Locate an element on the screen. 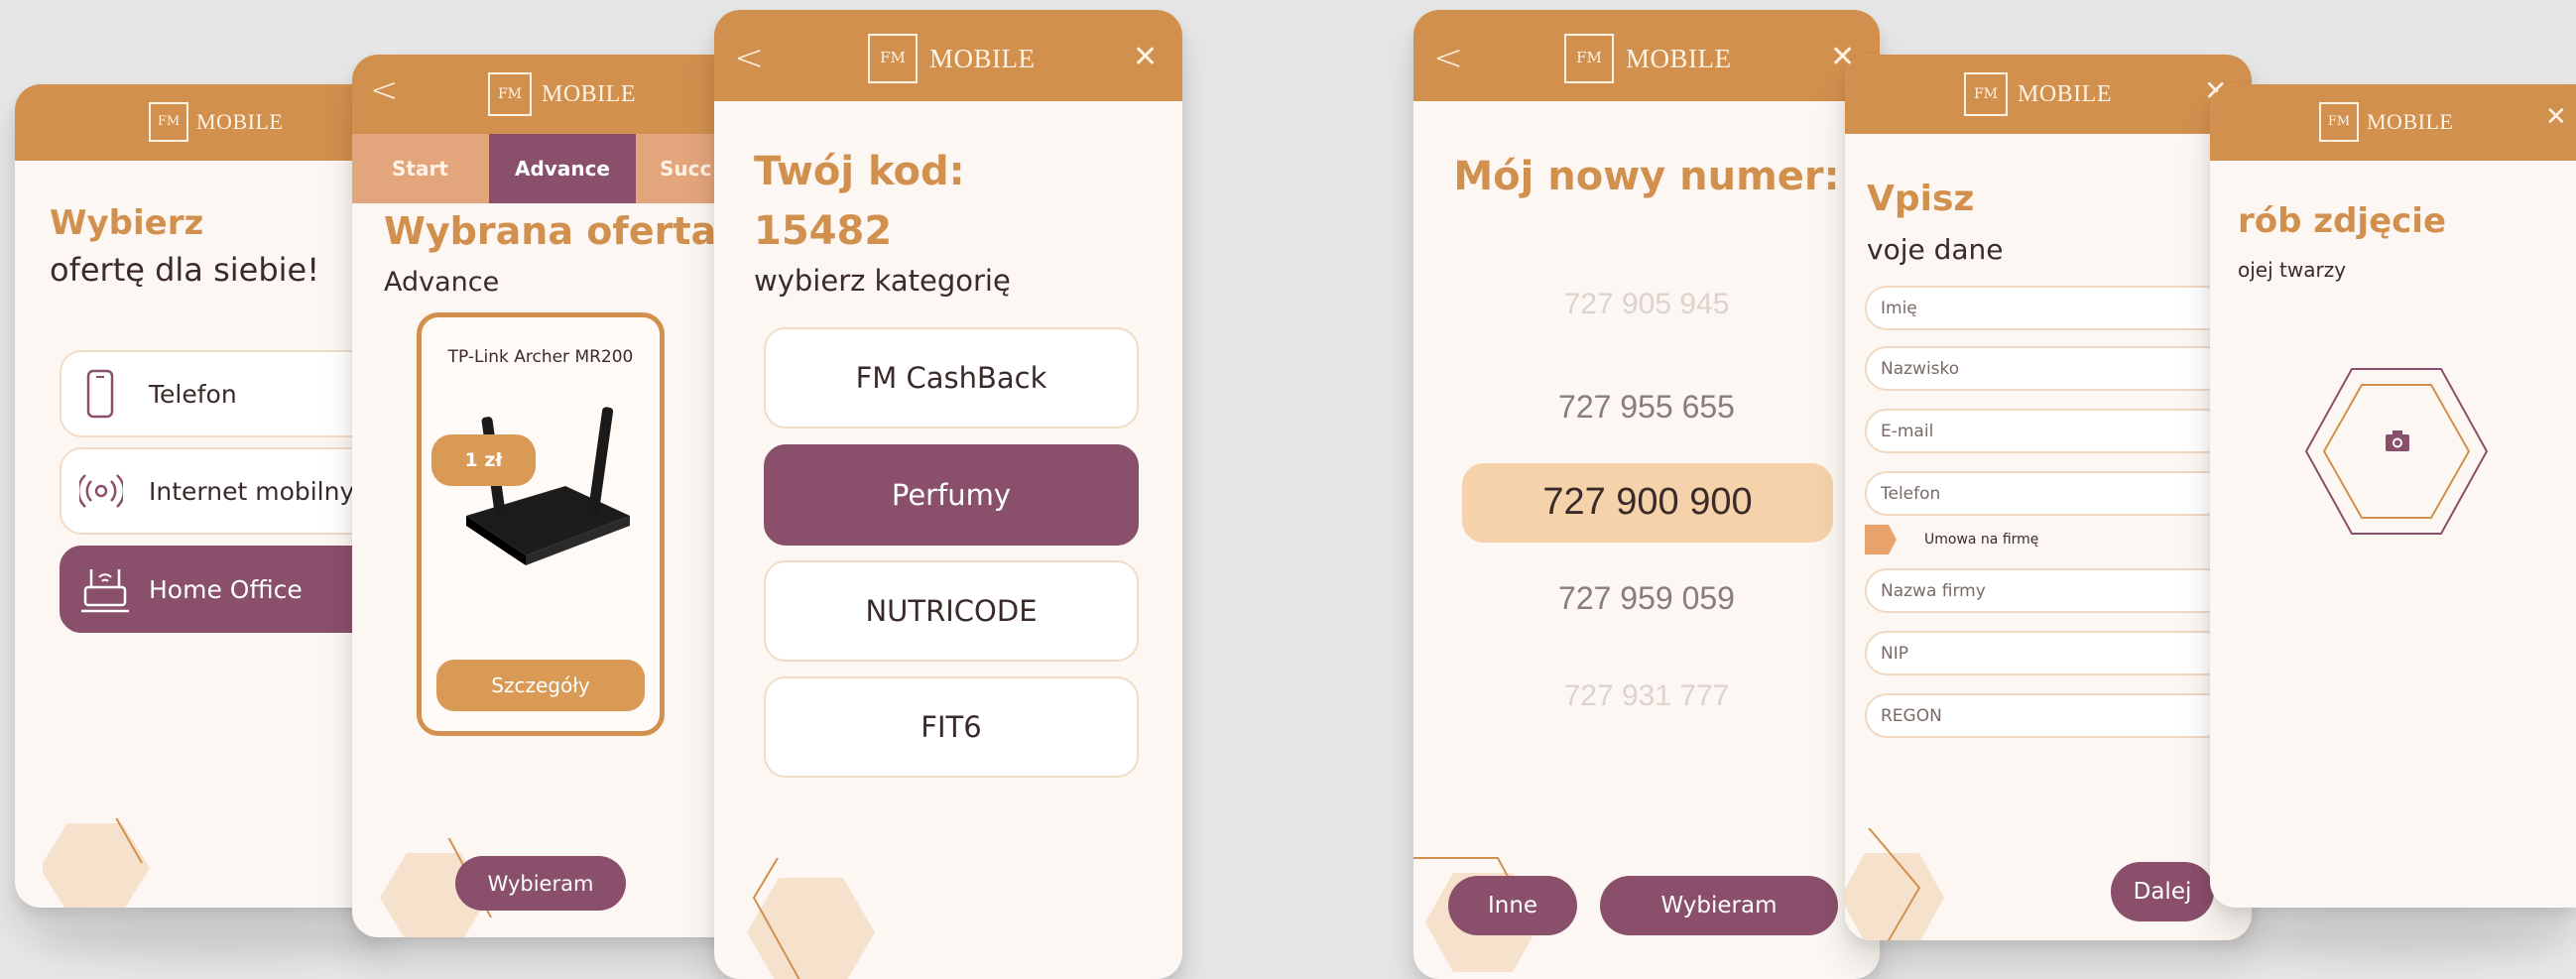  price-badge: 1 zł is located at coordinates (483, 460).